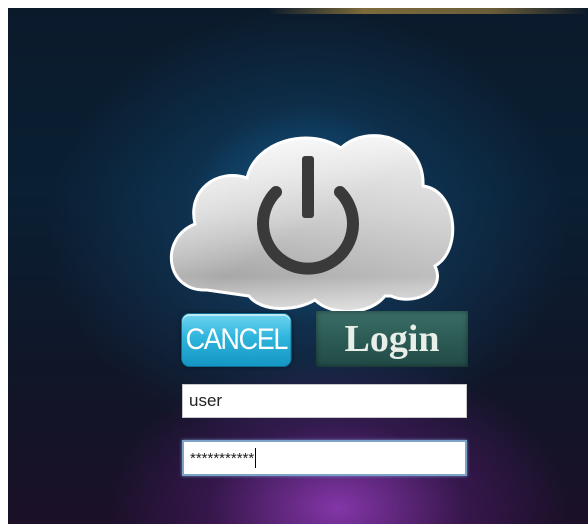 The width and height of the screenshot is (588, 524). What do you see at coordinates (236, 340) in the screenshot?
I see `cancel-button: CANCEL` at bounding box center [236, 340].